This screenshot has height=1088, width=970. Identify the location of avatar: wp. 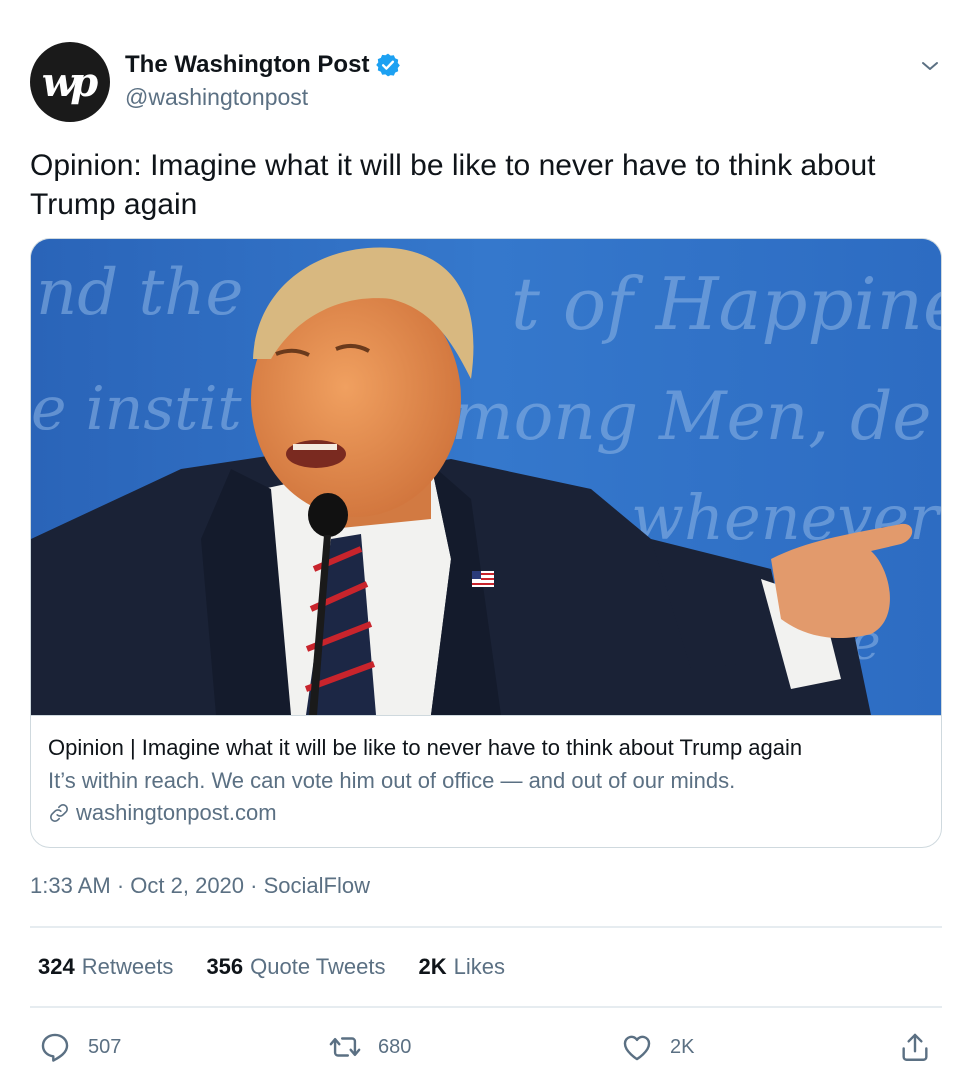
(70, 82).